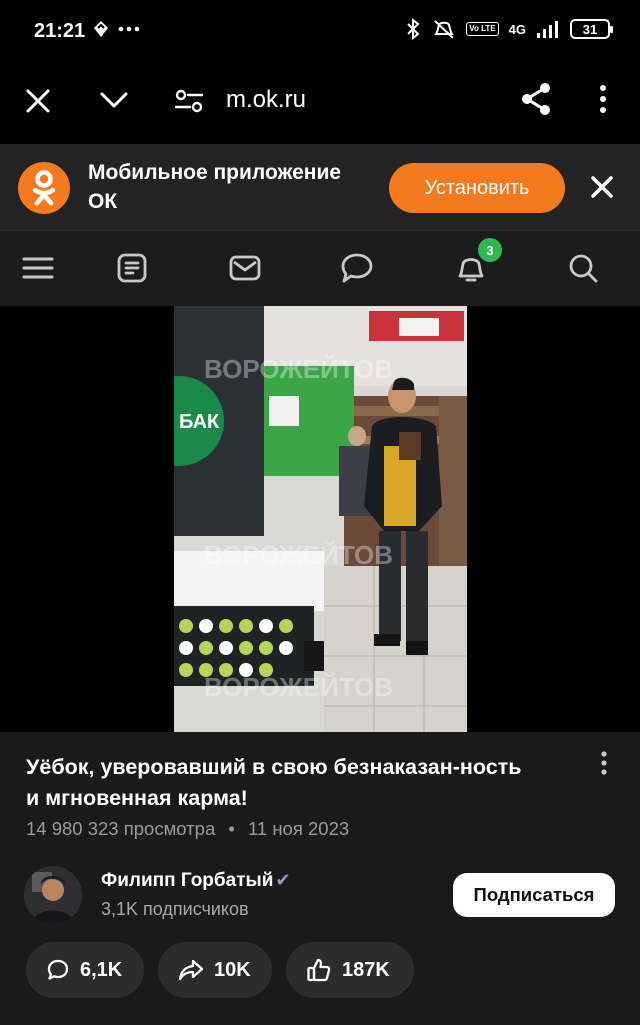 Image resolution: width=640 pixels, height=1025 pixels. I want to click on share-button: 10K, so click(215, 970).